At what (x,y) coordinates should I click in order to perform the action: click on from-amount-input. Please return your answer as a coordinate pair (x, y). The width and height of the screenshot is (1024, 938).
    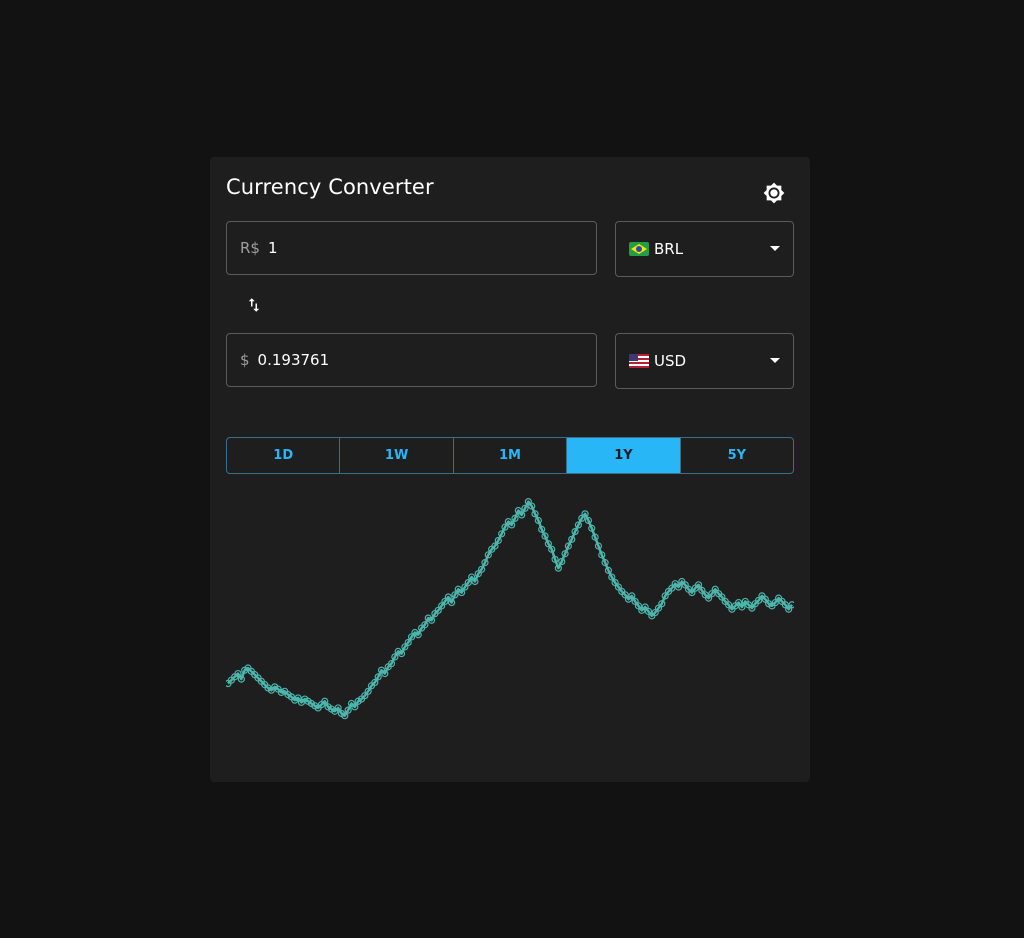
    Looking at the image, I should click on (407, 248).